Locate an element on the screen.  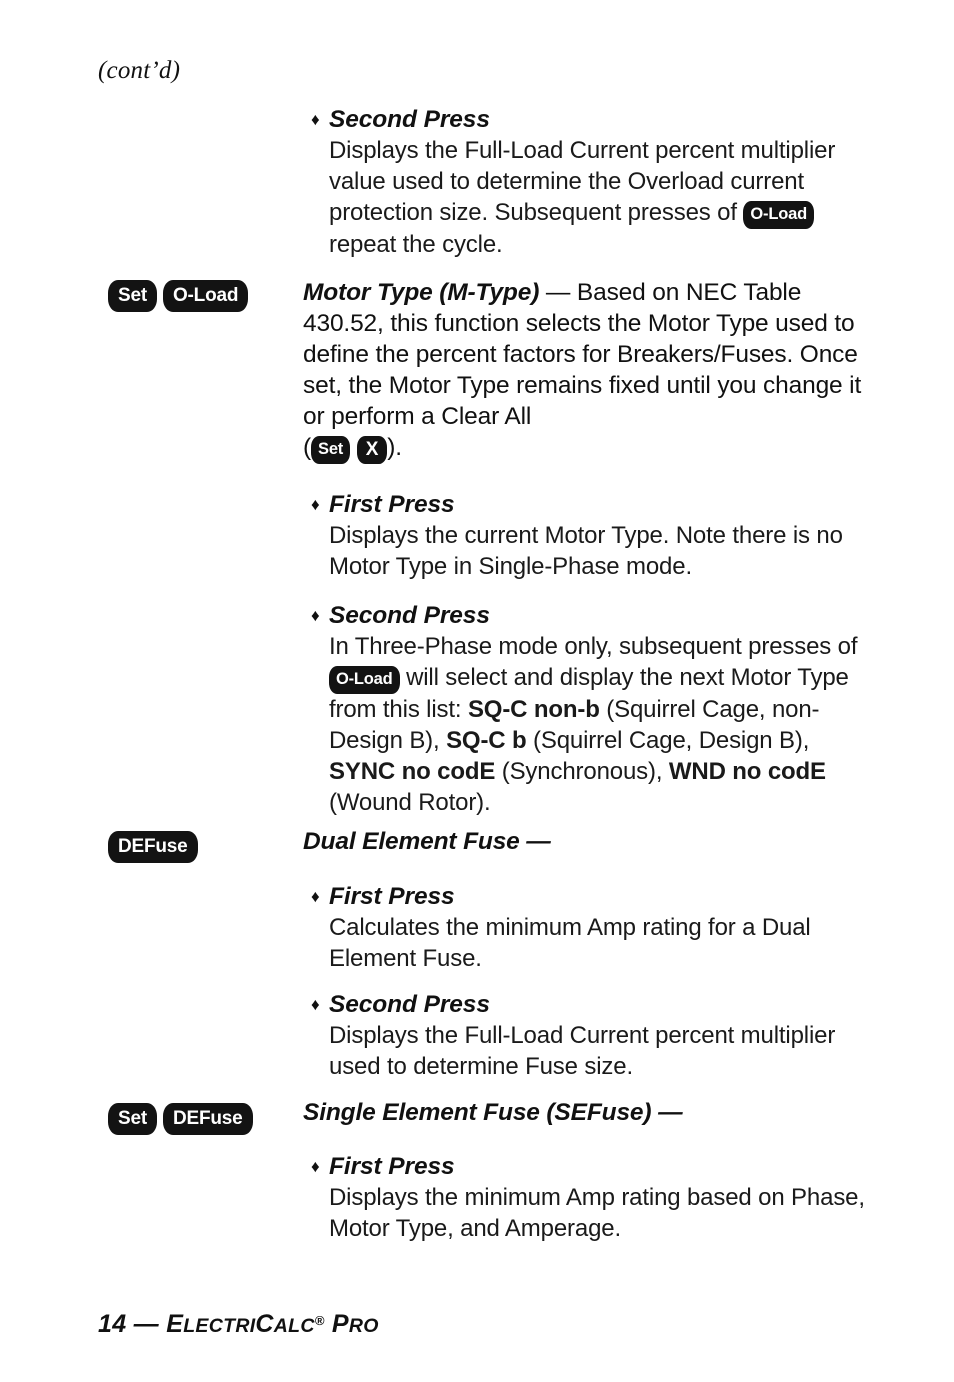
heading-dual-element-fuse: Dual Element Fuse — is located at coordinates (585, 841).